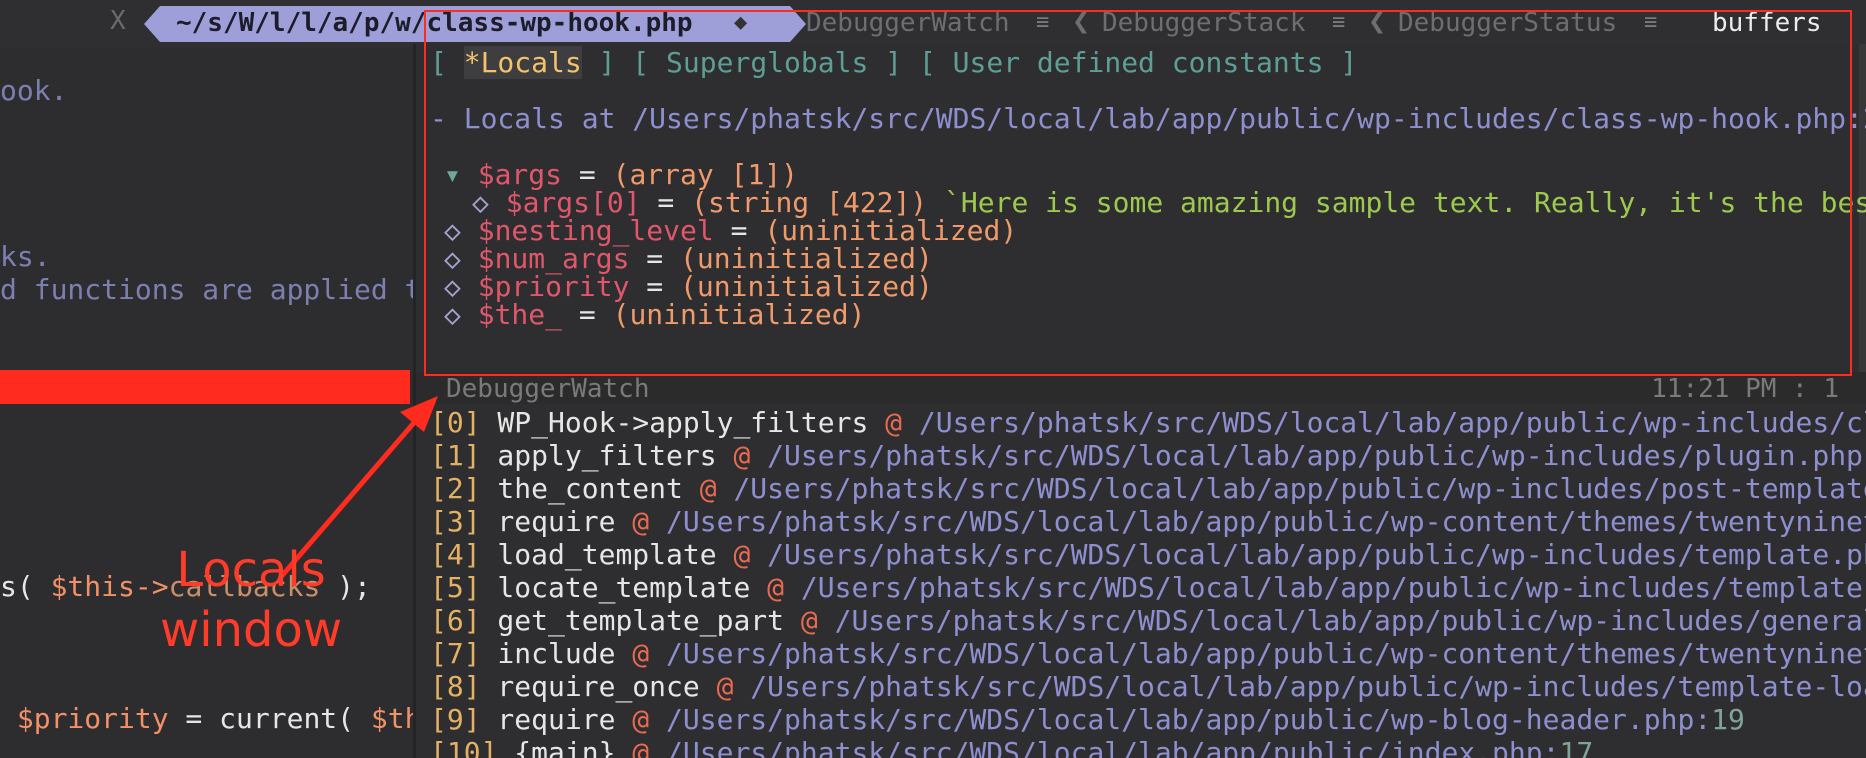 This screenshot has height=758, width=1866. Describe the element at coordinates (206, 289) in the screenshot. I see `code-line: d functions are applied t` at that location.